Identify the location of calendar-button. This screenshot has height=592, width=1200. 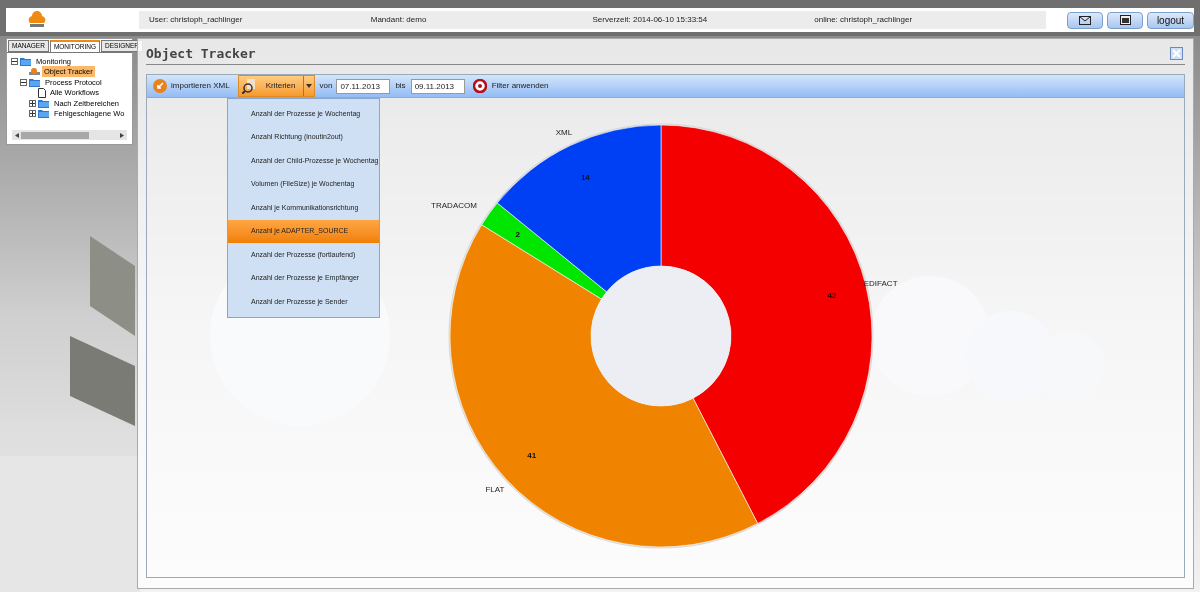
(1125, 20).